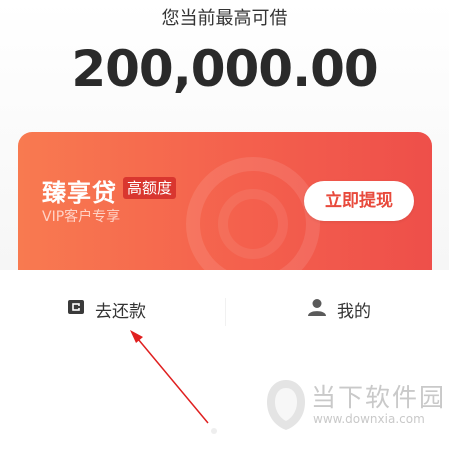 This screenshot has height=451, width=449. What do you see at coordinates (369, 419) in the screenshot?
I see `site-url: www.downxia.com` at bounding box center [369, 419].